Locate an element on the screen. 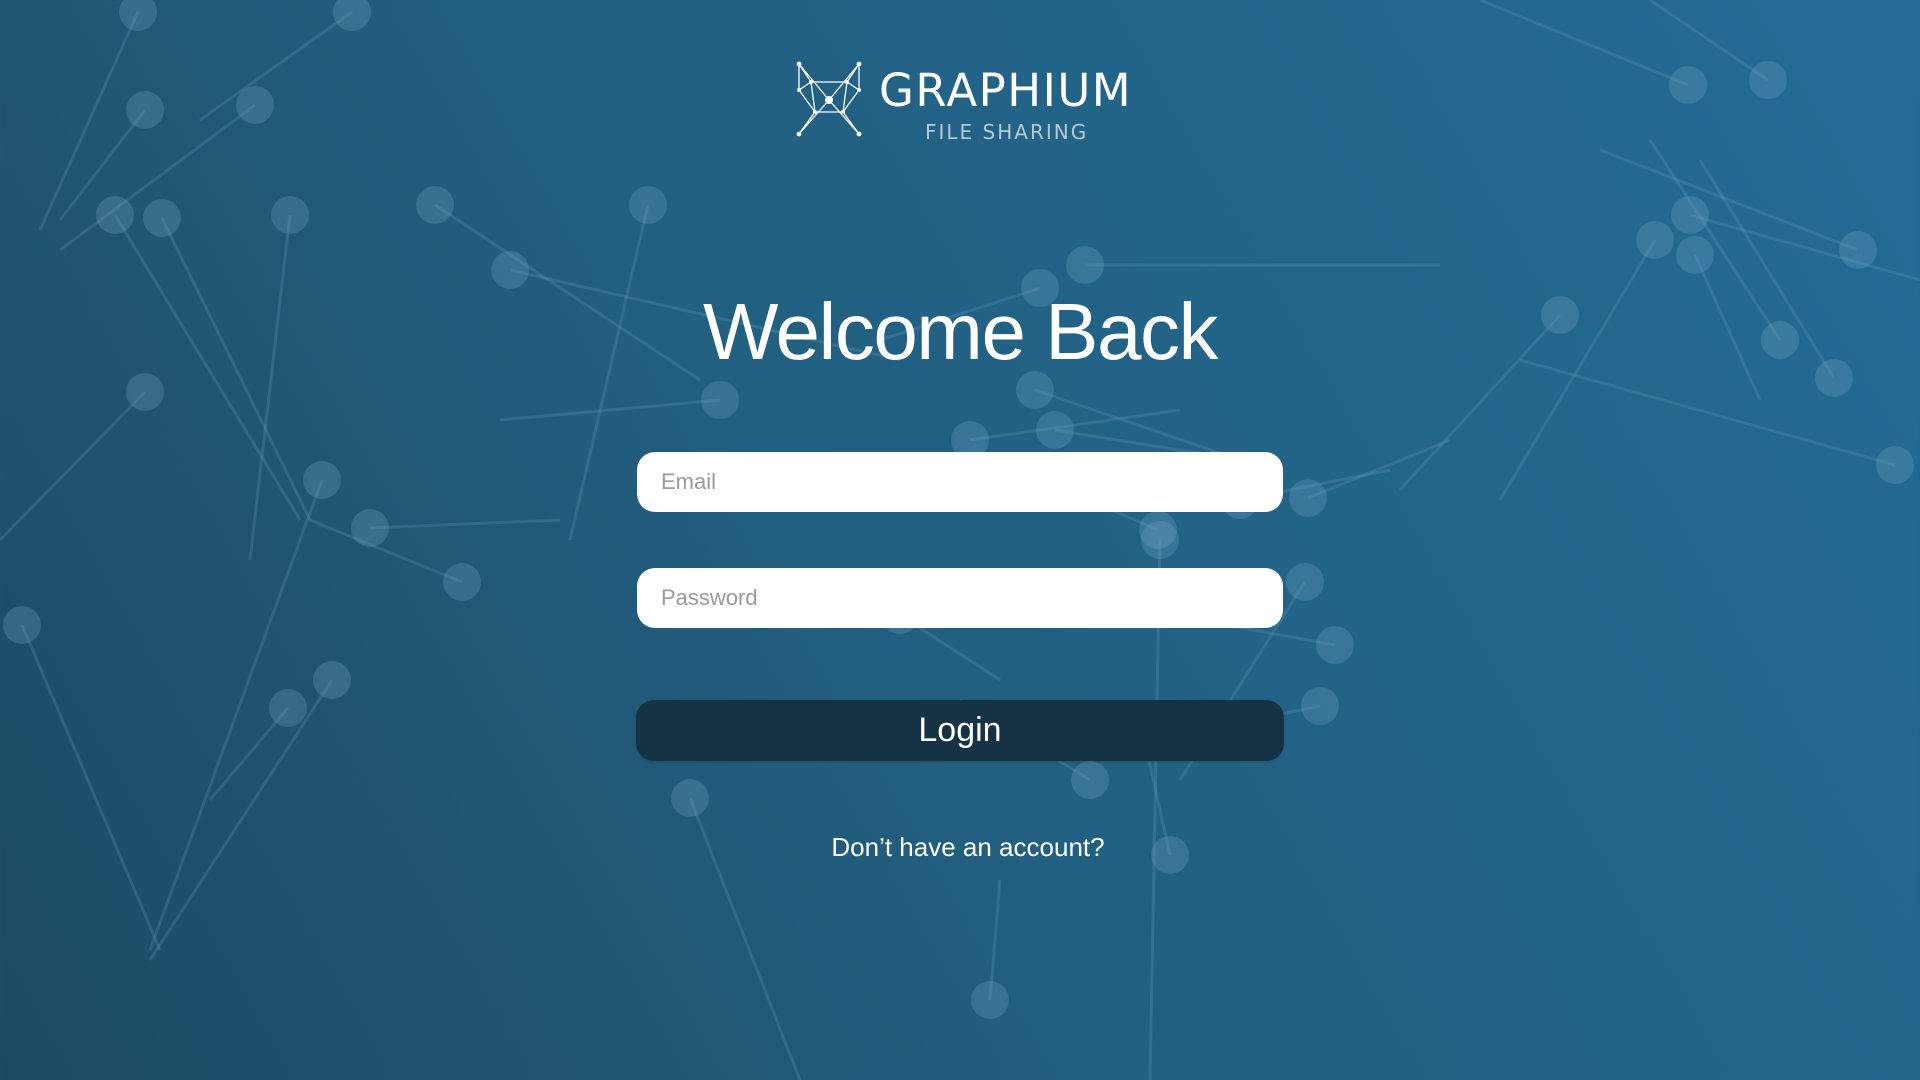 The width and height of the screenshot is (1920, 1080). login-button: Login is located at coordinates (960, 730).